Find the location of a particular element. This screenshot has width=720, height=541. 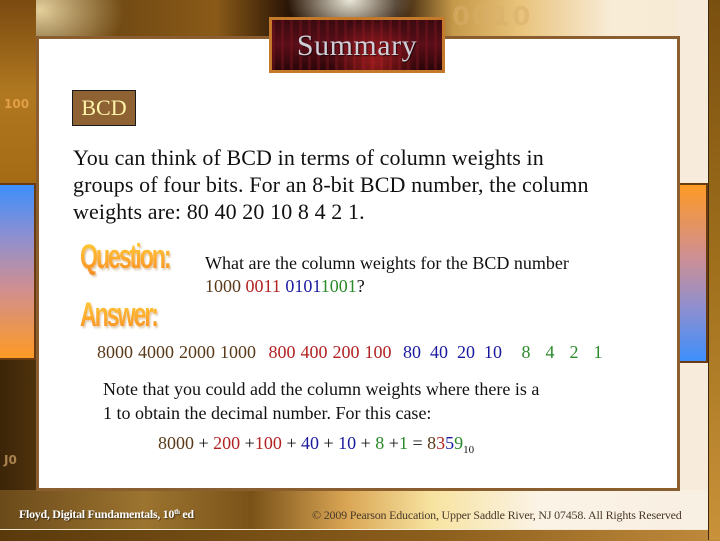

title-banner: Summary is located at coordinates (357, 45).